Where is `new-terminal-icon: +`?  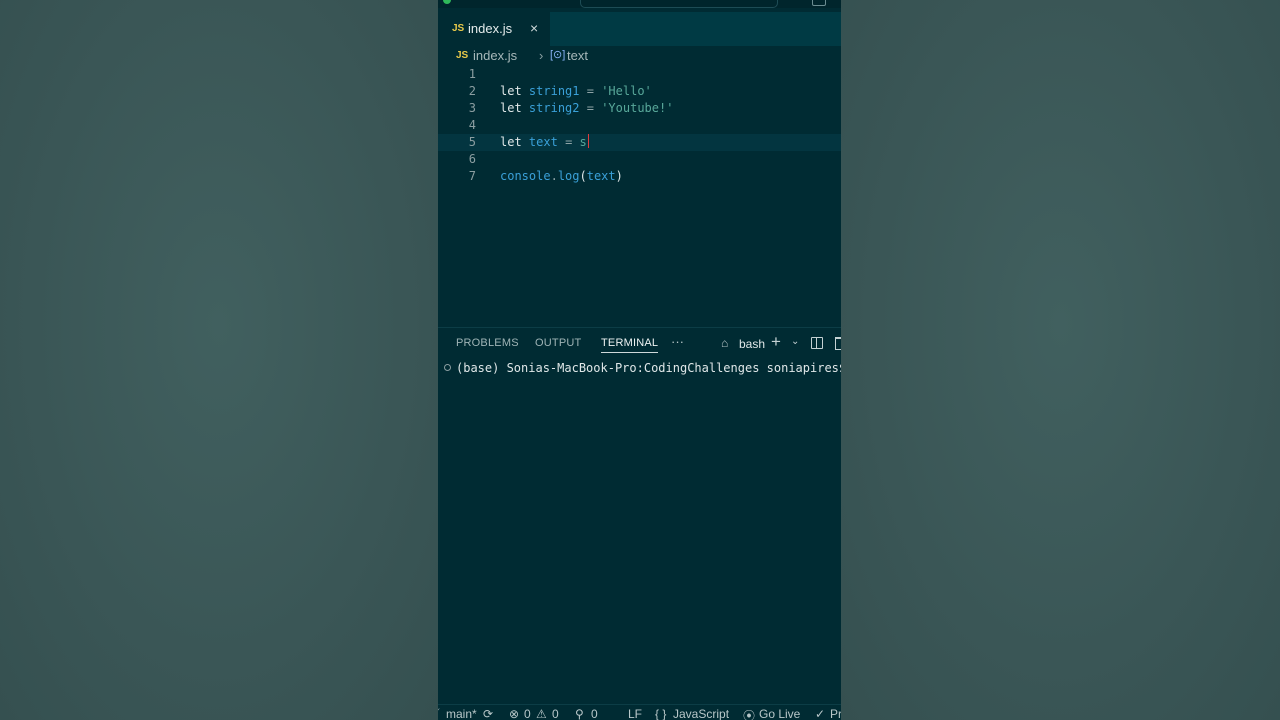
new-terminal-icon: + is located at coordinates (776, 342).